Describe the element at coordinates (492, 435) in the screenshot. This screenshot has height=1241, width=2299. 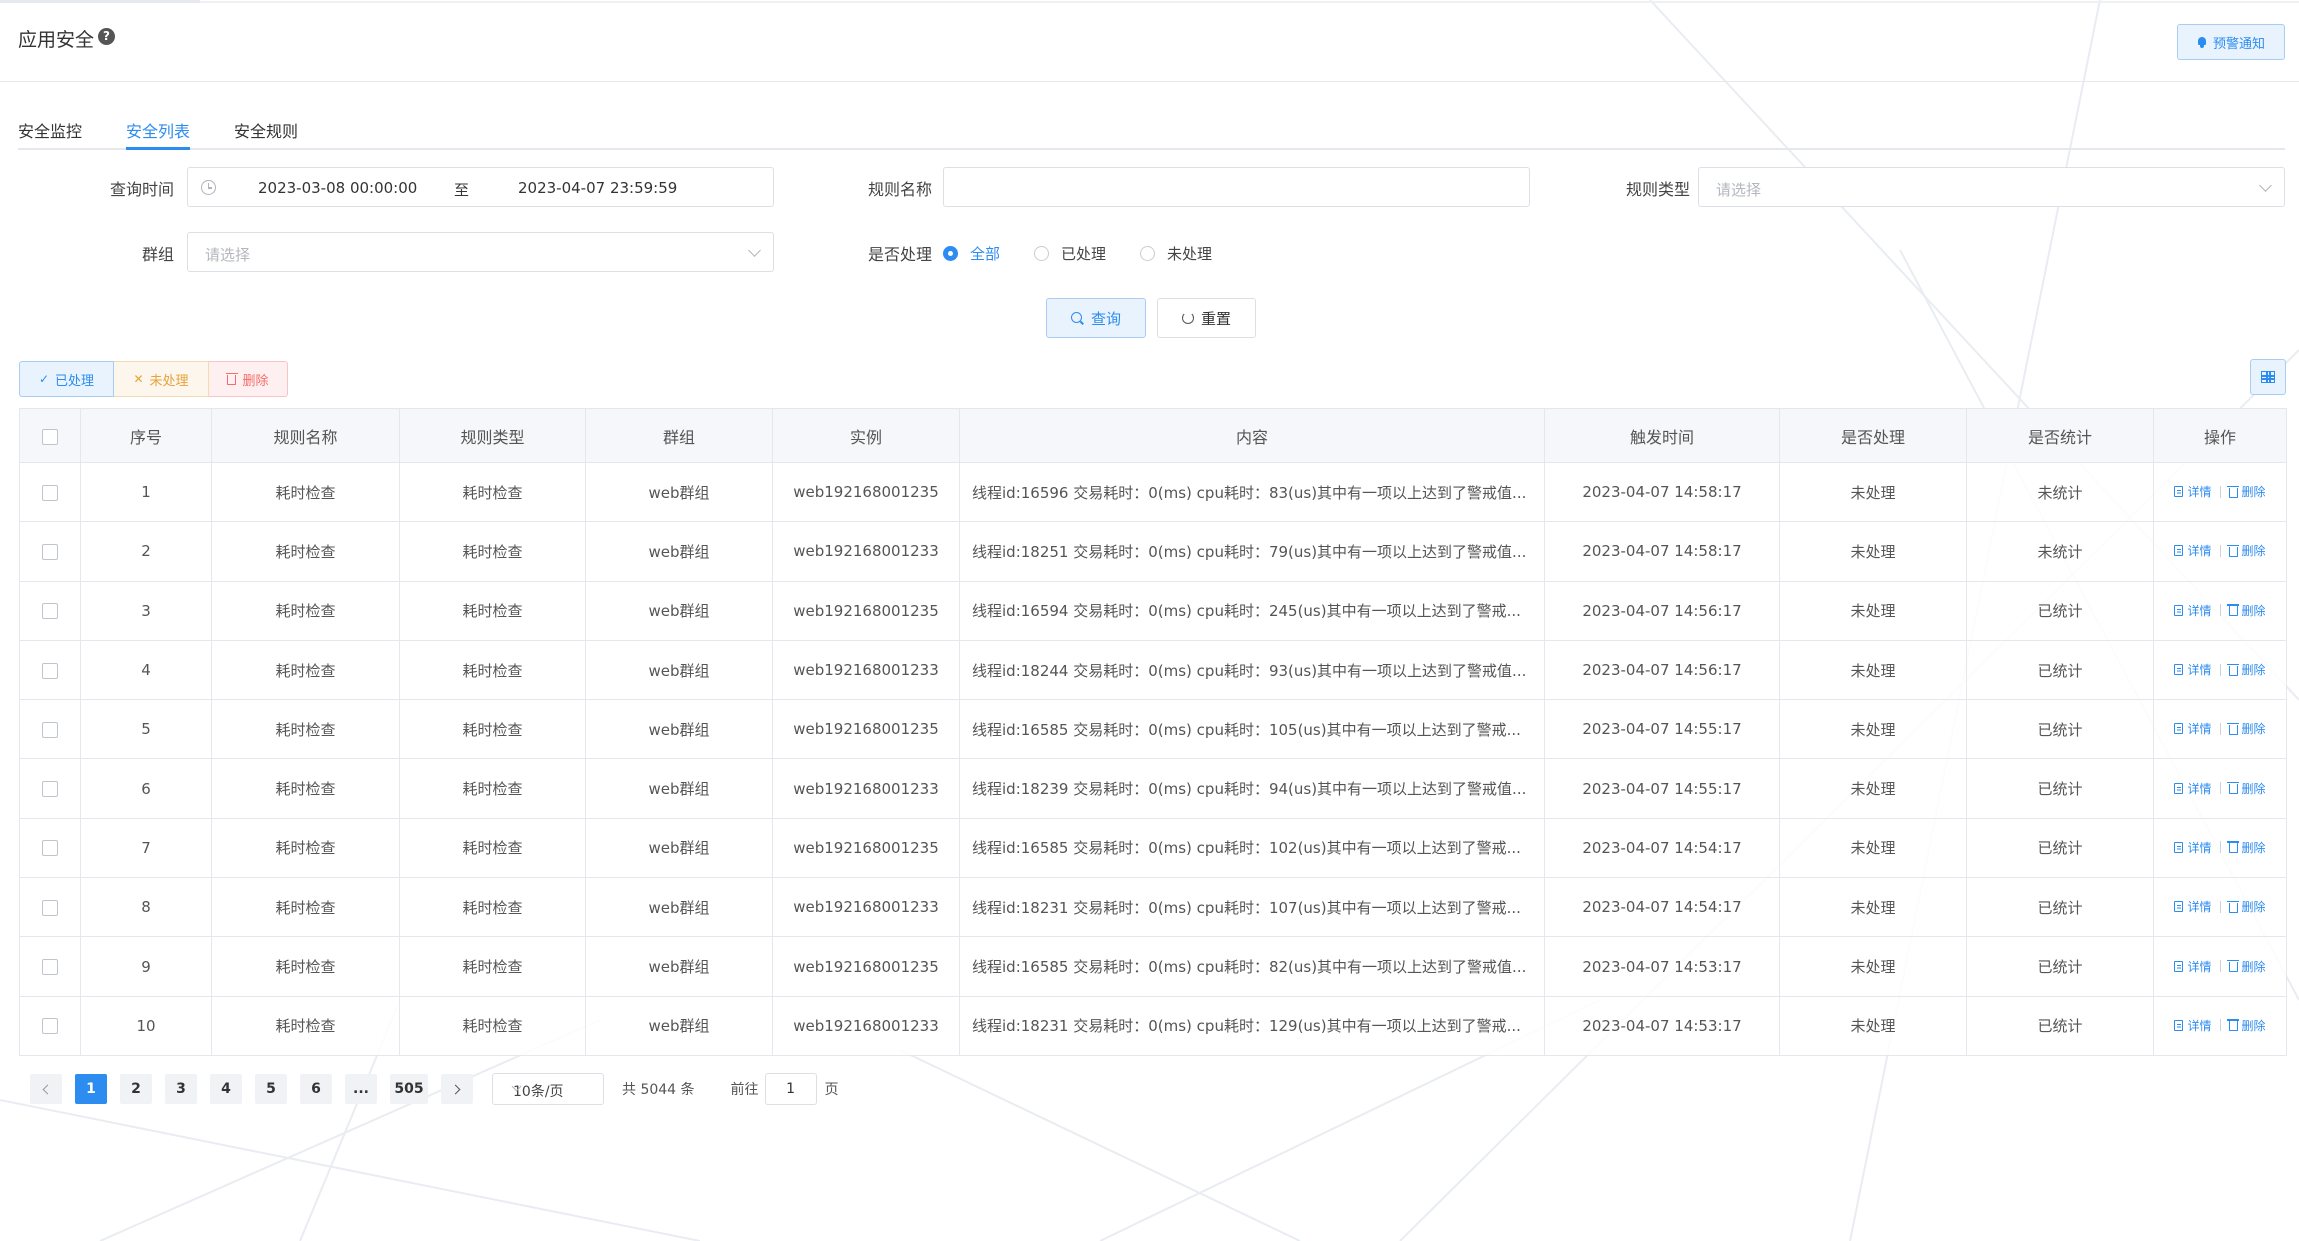
I see `column-header: 规则类型` at that location.